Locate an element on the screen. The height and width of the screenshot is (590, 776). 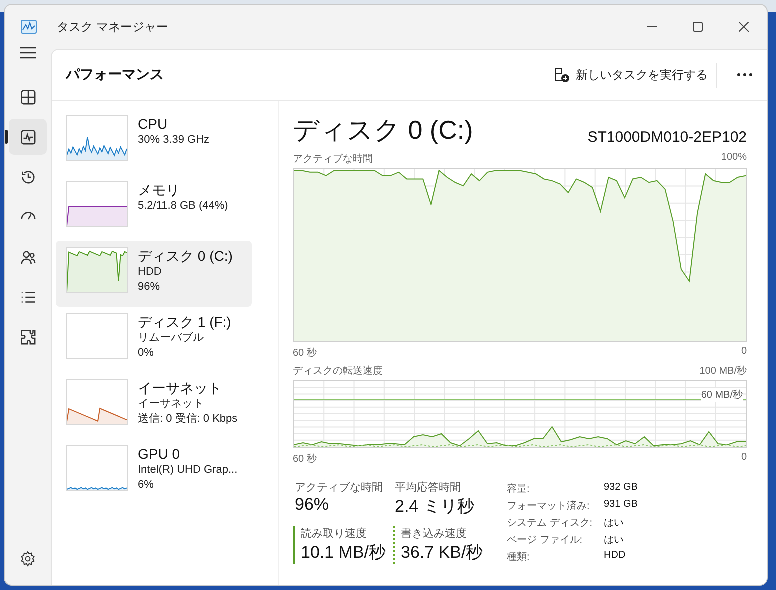
device-info: 送信: 0 受信: 0 Kbps is located at coordinates (188, 419).